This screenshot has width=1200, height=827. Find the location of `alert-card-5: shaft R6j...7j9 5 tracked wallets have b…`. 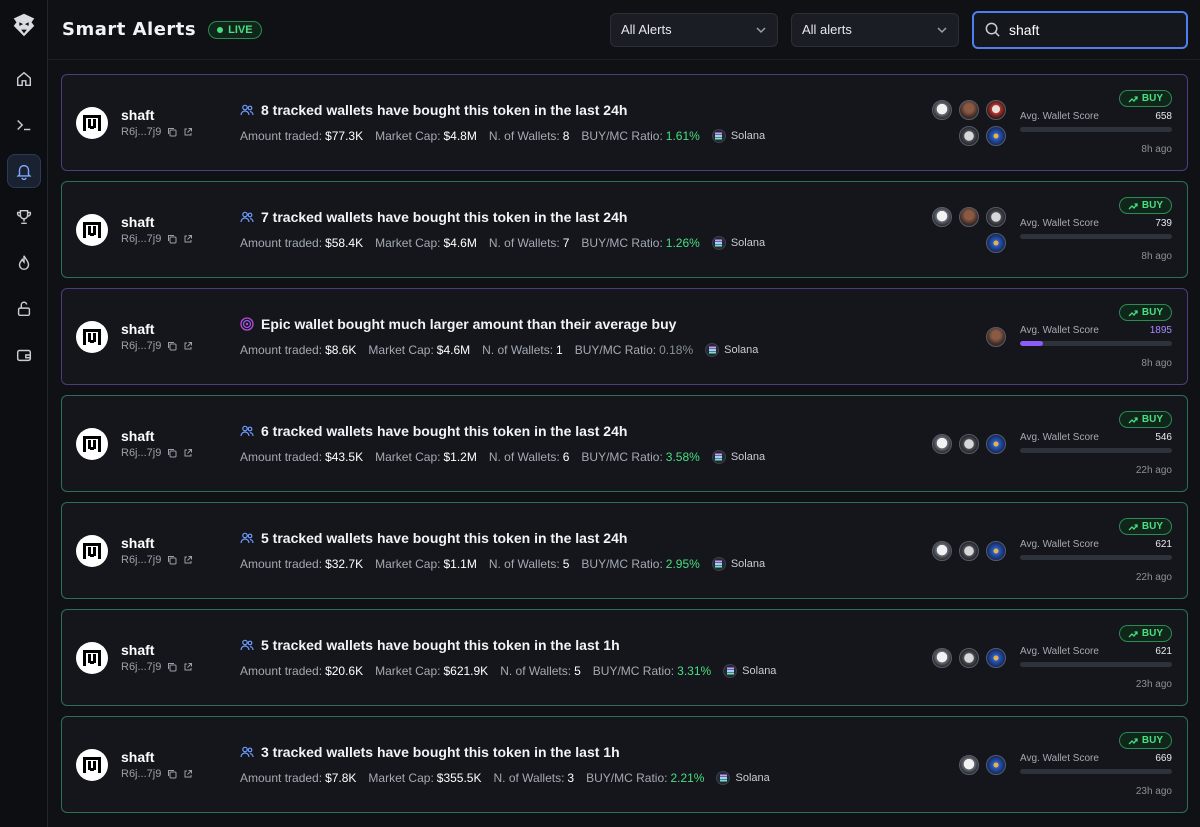

alert-card-5: shaft R6j...7j9 5 tracked wallets have b… is located at coordinates (624, 550).